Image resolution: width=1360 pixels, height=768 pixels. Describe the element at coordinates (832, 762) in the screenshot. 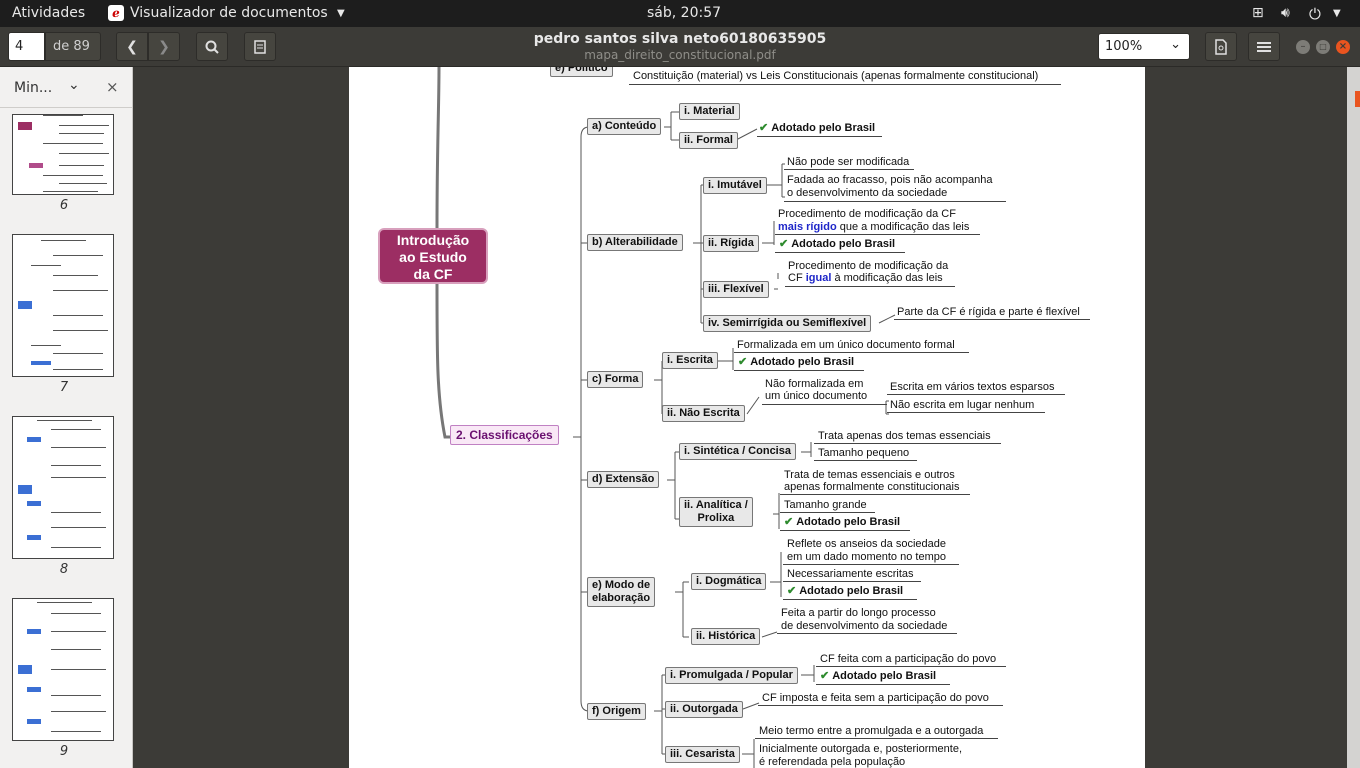

I see `note-cesarista-2b: é referendada pela população` at that location.